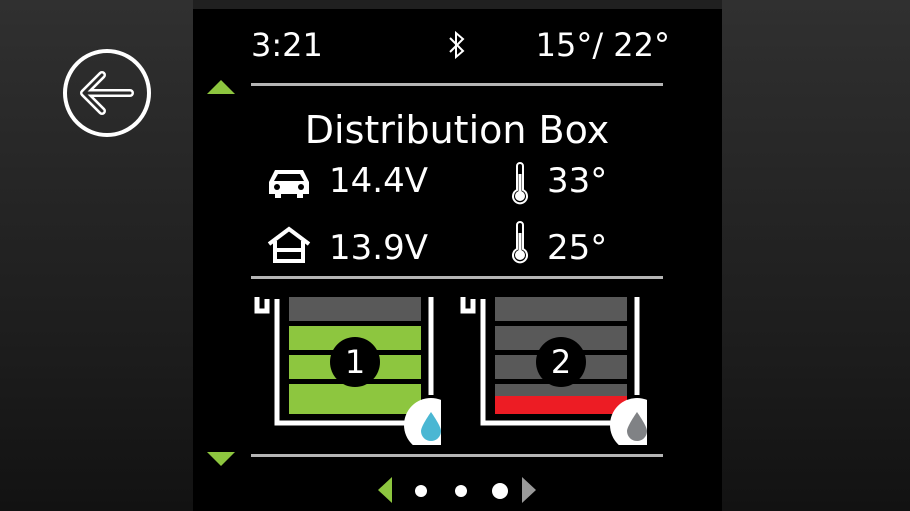 The image size is (910, 511). What do you see at coordinates (577, 181) in the screenshot?
I see `vehicle-temperature: 33°` at bounding box center [577, 181].